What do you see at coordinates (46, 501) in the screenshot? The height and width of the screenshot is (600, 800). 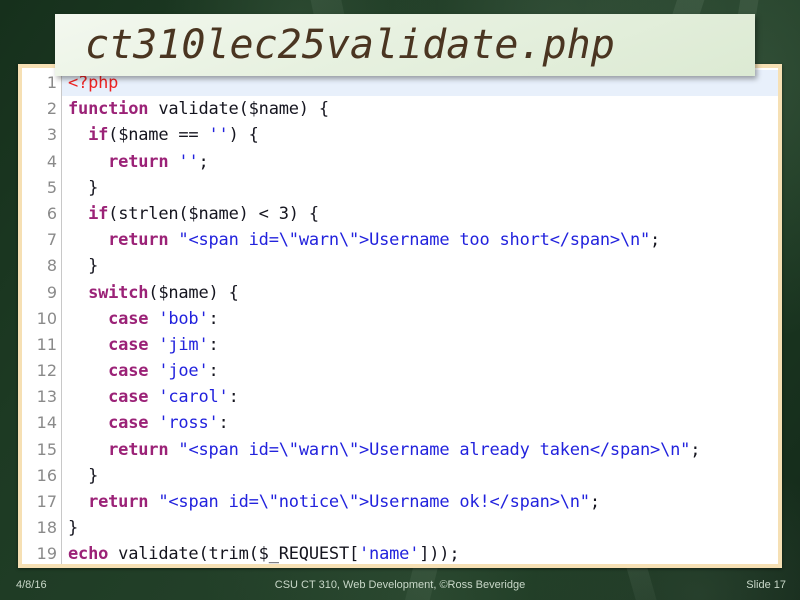 I see `line-number: 17` at bounding box center [46, 501].